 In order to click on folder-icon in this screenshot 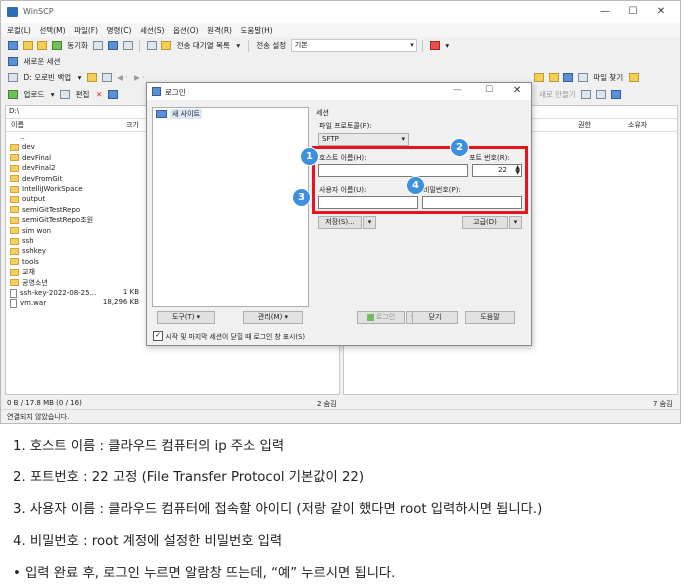, I will do `click(14, 283)`.